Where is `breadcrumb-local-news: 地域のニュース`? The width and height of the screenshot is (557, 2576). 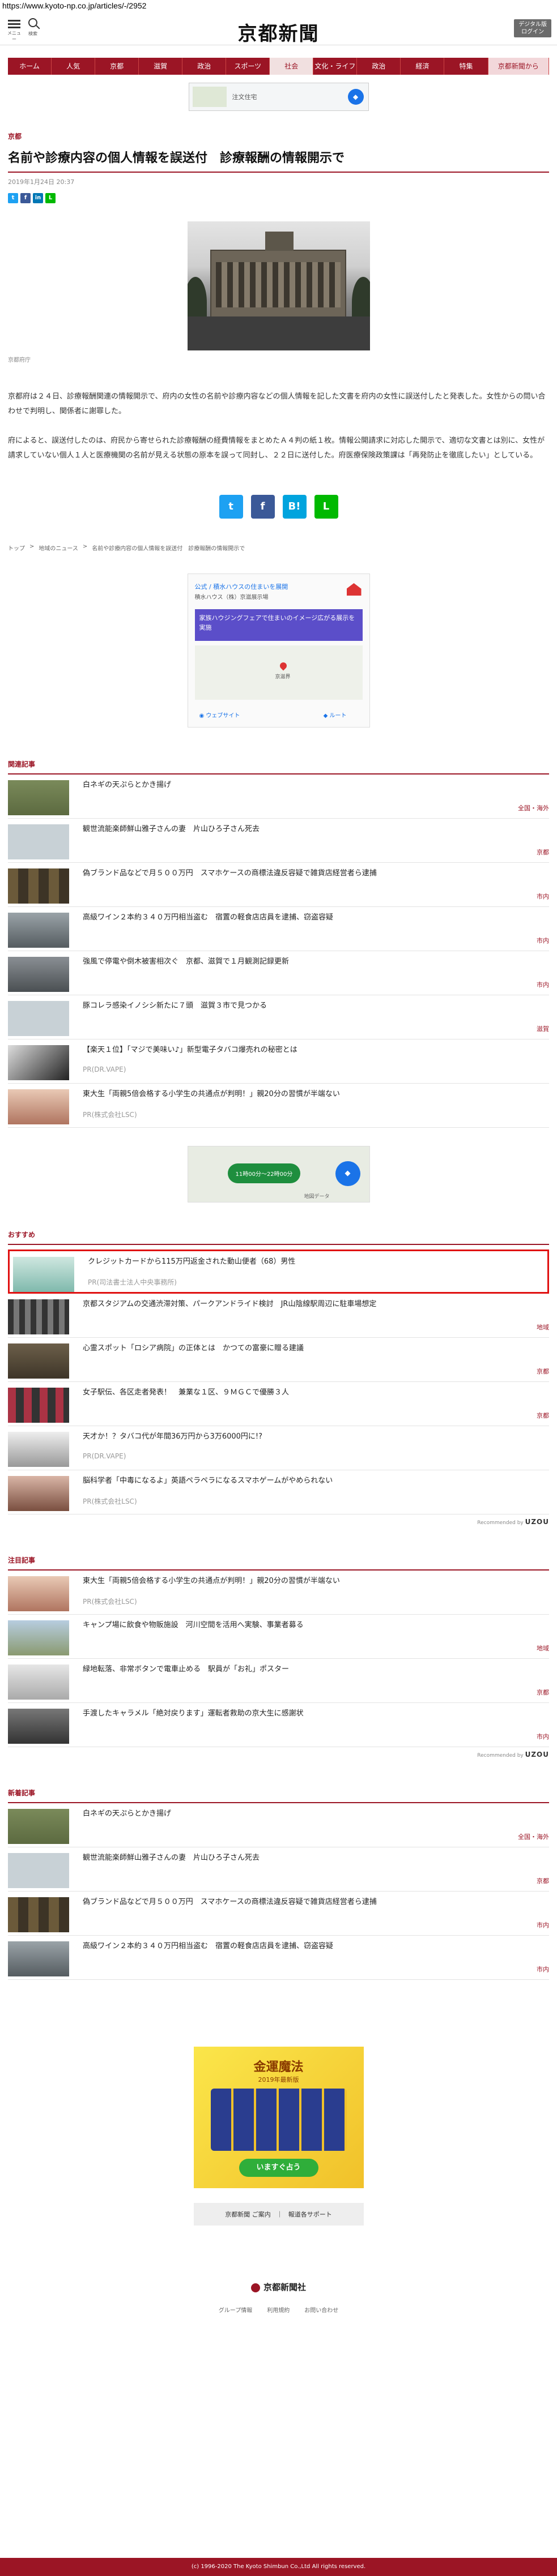
breadcrumb-local-news: 地域のニュース is located at coordinates (59, 548).